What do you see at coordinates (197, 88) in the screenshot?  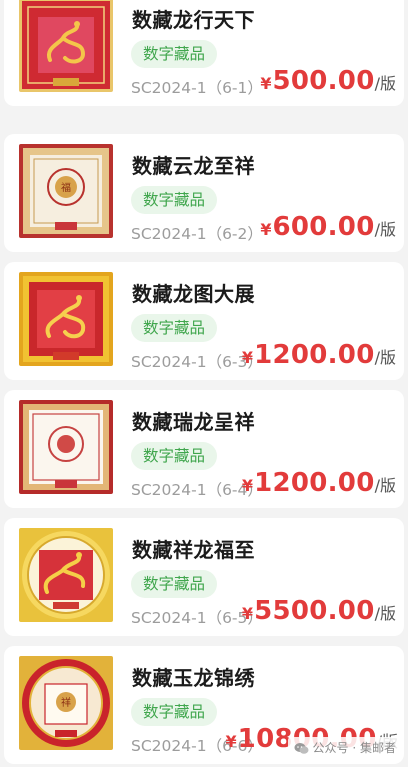 I see `stamp-code: SC2024-1（6-1）` at bounding box center [197, 88].